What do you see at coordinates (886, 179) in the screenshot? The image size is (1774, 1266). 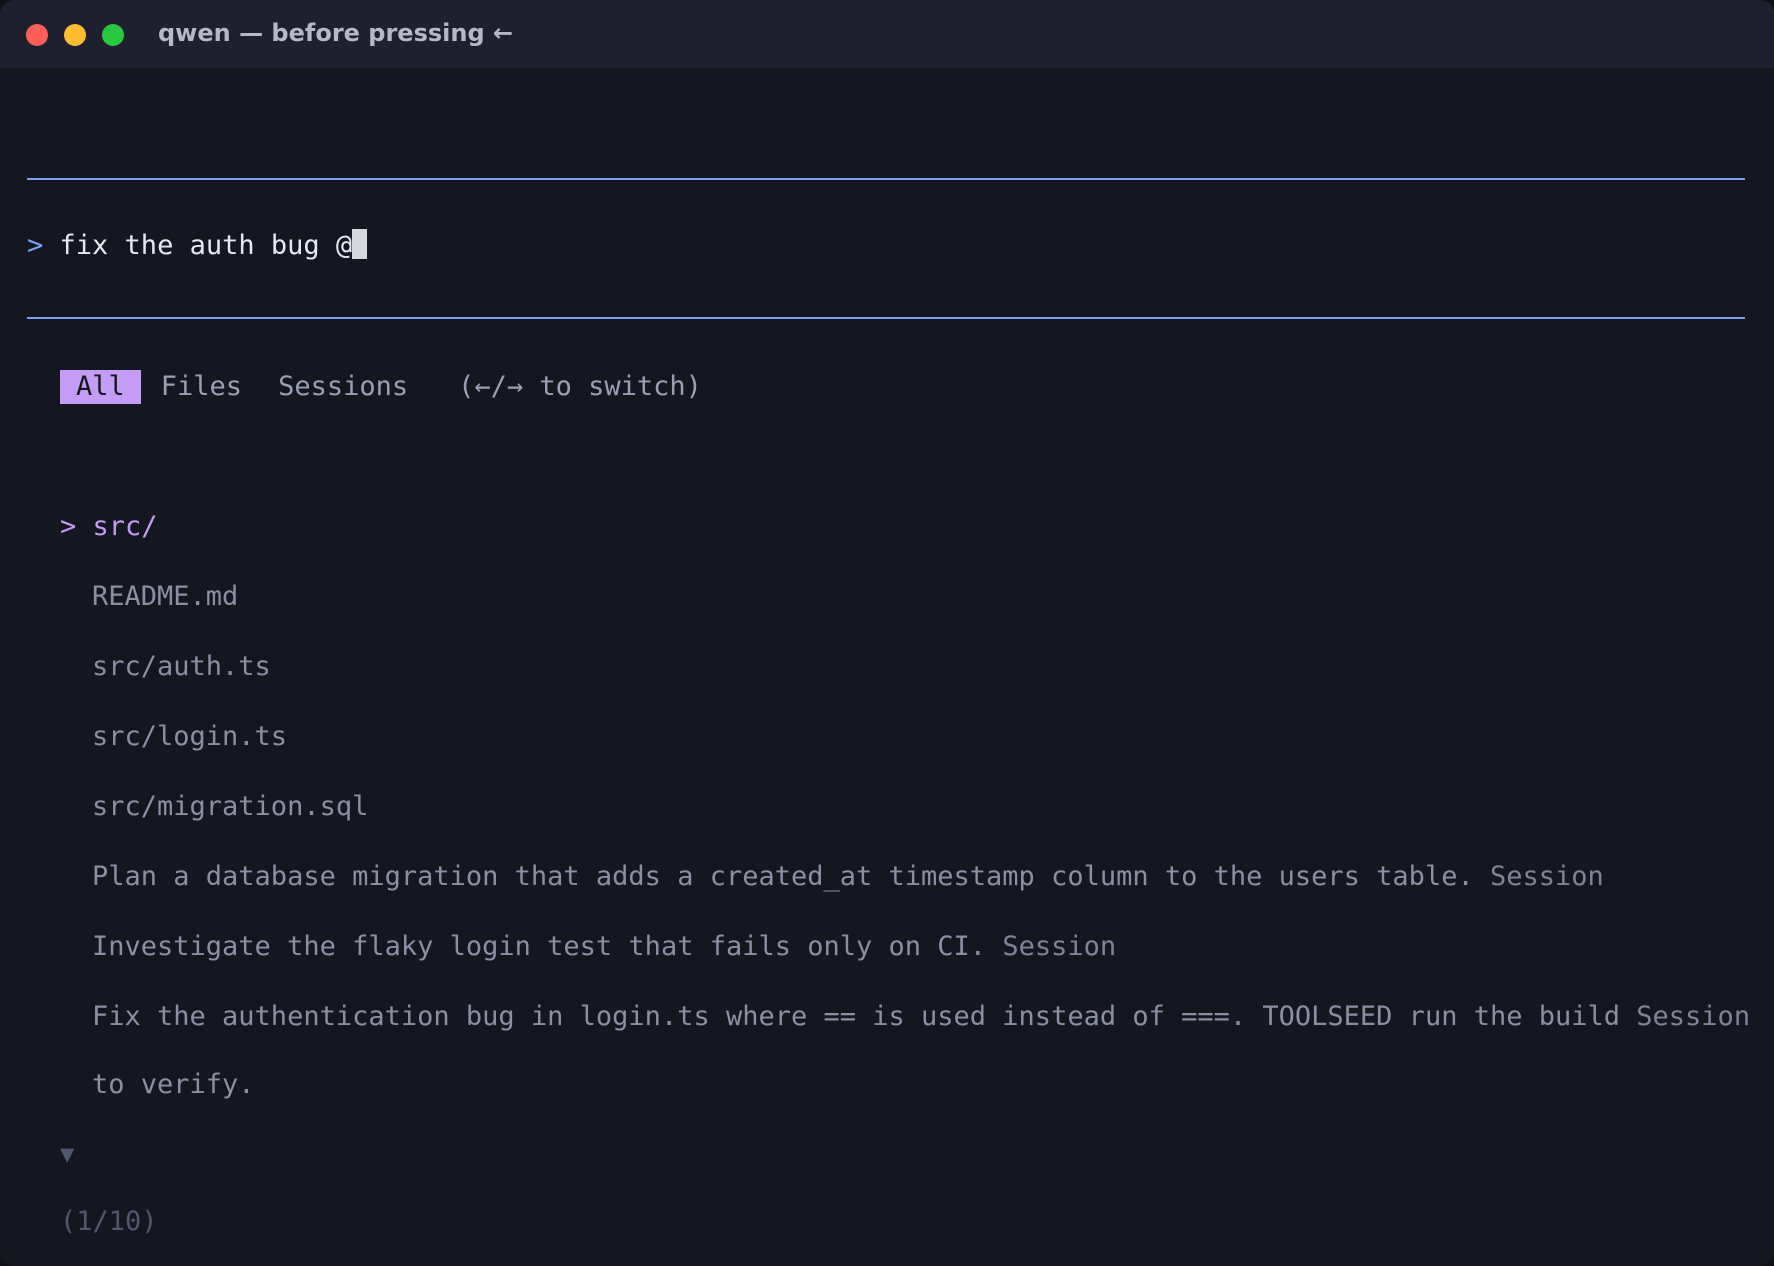 I see `input-top-border` at bounding box center [886, 179].